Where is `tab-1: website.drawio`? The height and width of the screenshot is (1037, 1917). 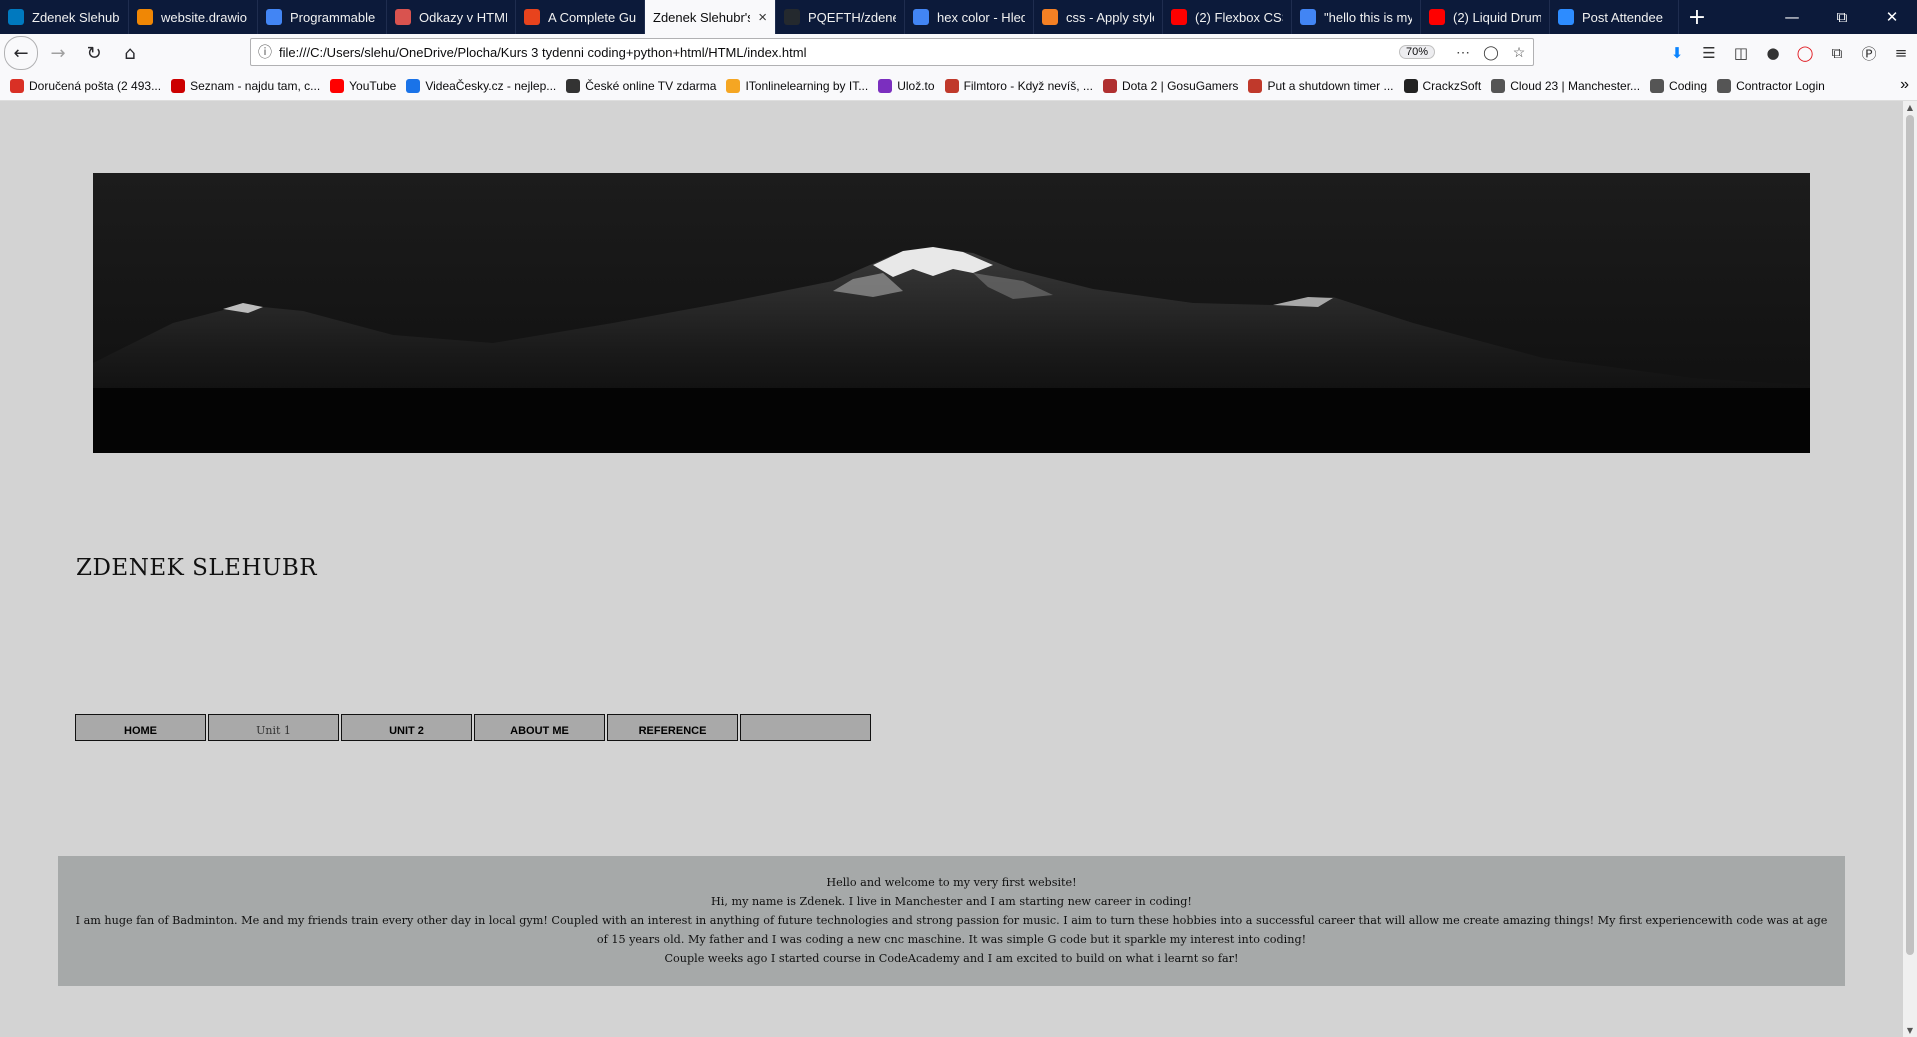 tab-1: website.drawio is located at coordinates (193, 17).